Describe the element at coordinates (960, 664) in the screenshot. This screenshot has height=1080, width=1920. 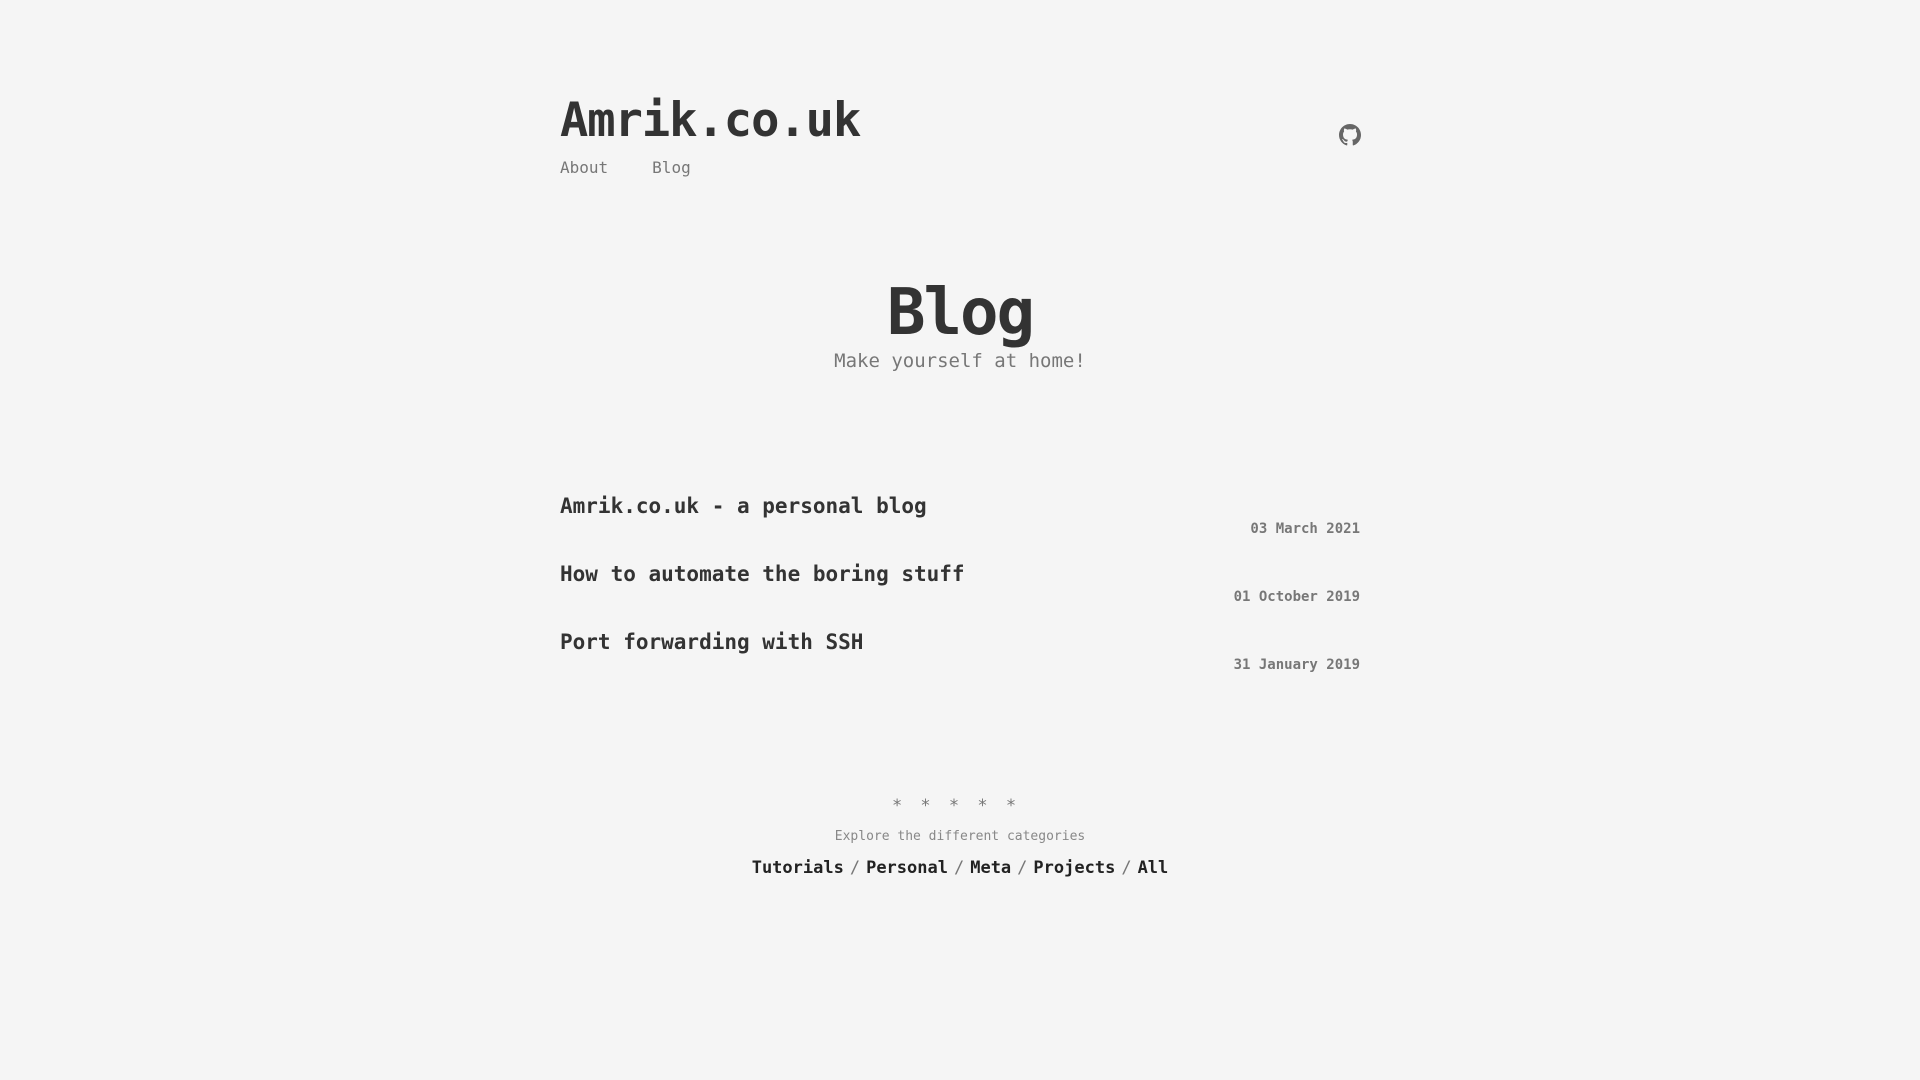
I see `post-item: Port forwarding with SSH 31 January 2019` at that location.